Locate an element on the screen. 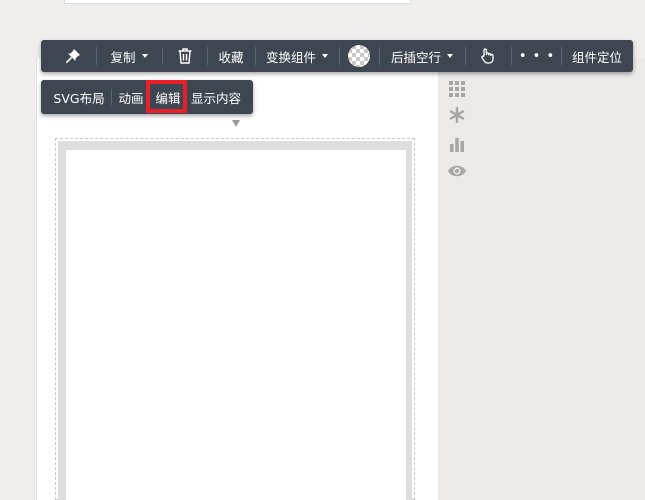 Image resolution: width=645 pixels, height=500 pixels. hand-pointer-icon is located at coordinates (487, 56).